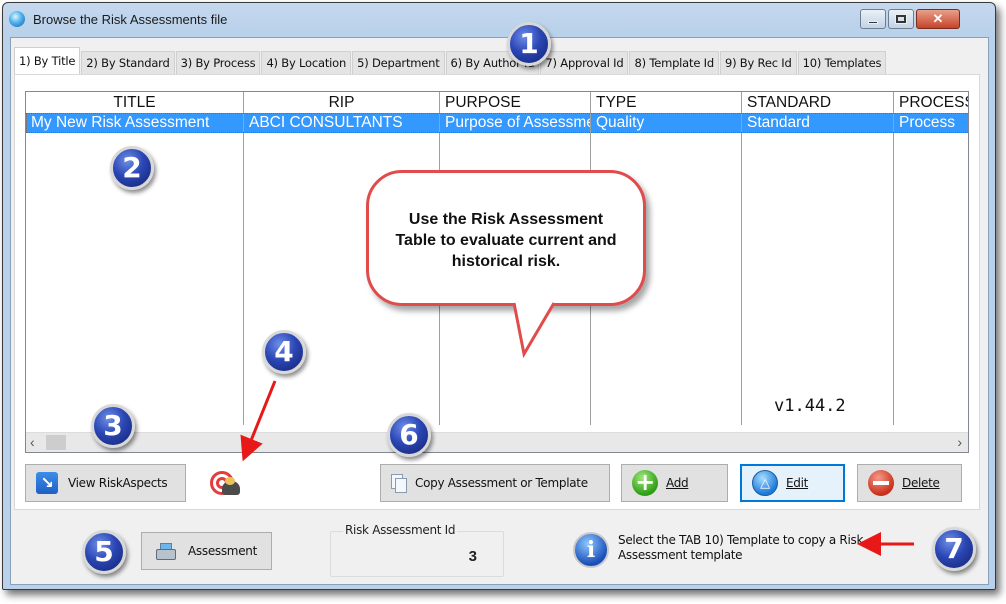 This screenshot has width=1006, height=604. Describe the element at coordinates (873, 19) in the screenshot. I see `minimize-button` at that location.